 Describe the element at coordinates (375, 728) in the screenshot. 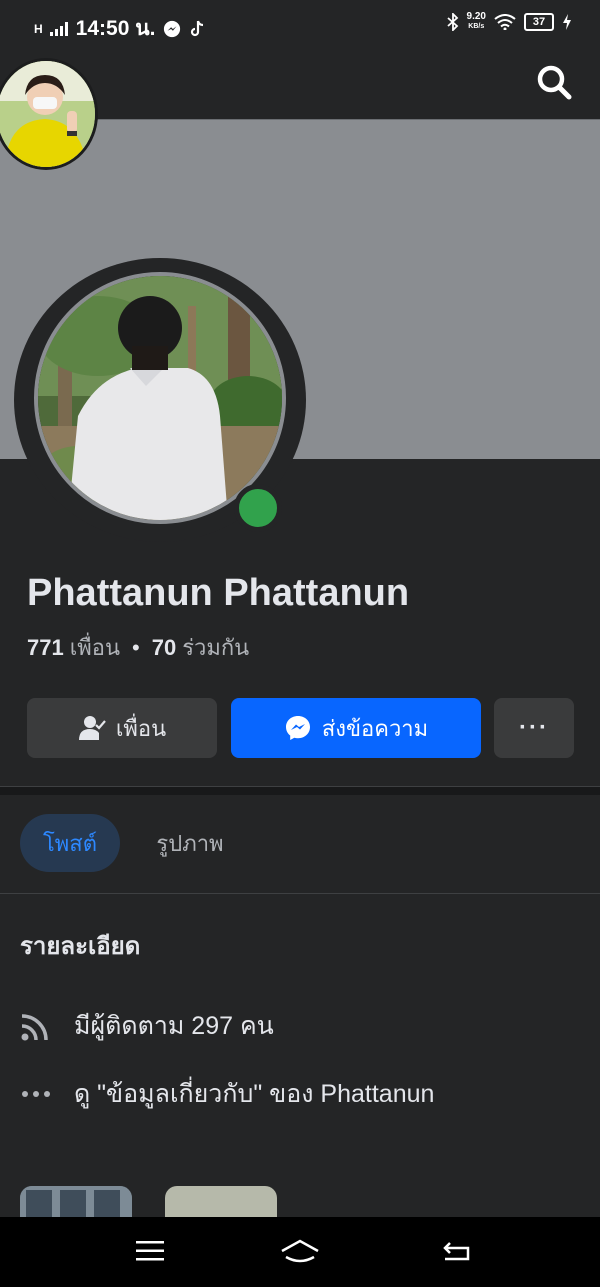

I see `message-button-label: ส่งข้อความ` at that location.